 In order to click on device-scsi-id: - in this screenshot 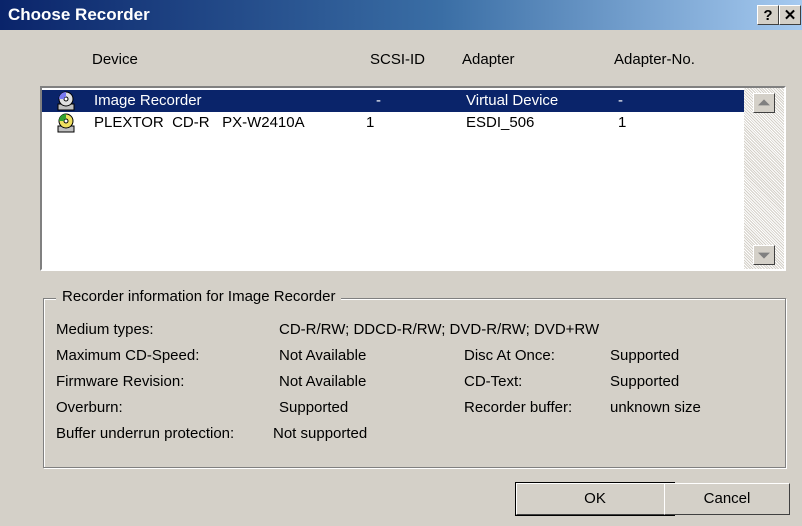, I will do `click(378, 100)`.